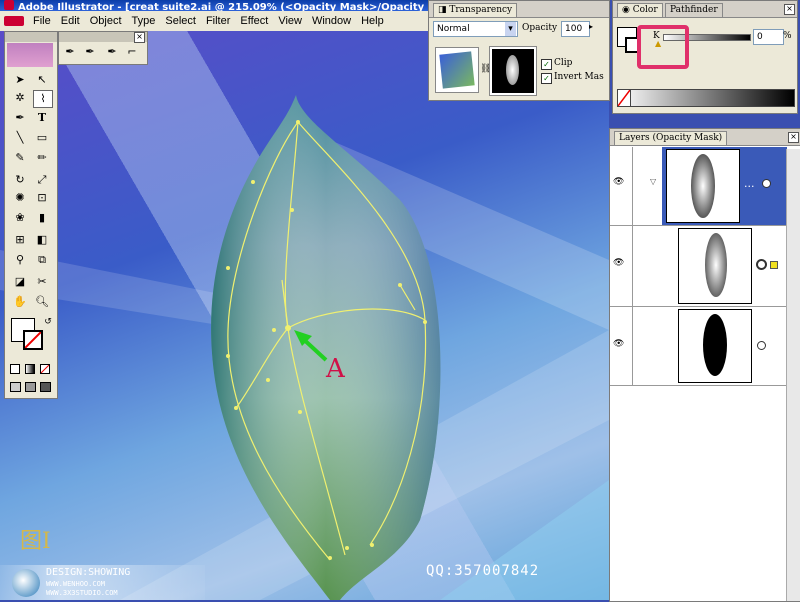 Image resolution: width=800 pixels, height=602 pixels. Describe the element at coordinates (20, 180) in the screenshot. I see `rotate-tool-icon: ↻` at that location.